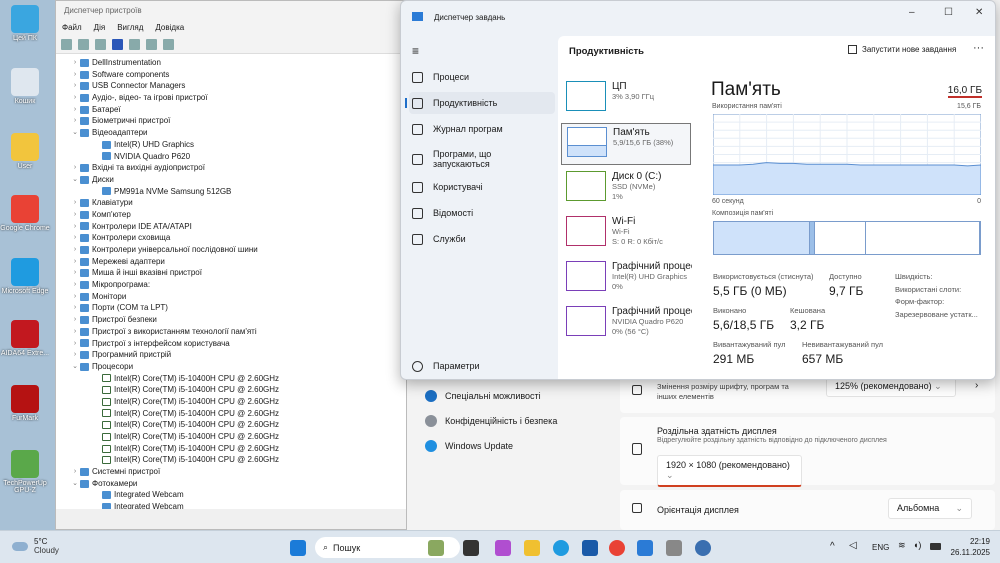 This screenshot has height=563, width=1000. I want to click on help-icon, so click(117, 44).